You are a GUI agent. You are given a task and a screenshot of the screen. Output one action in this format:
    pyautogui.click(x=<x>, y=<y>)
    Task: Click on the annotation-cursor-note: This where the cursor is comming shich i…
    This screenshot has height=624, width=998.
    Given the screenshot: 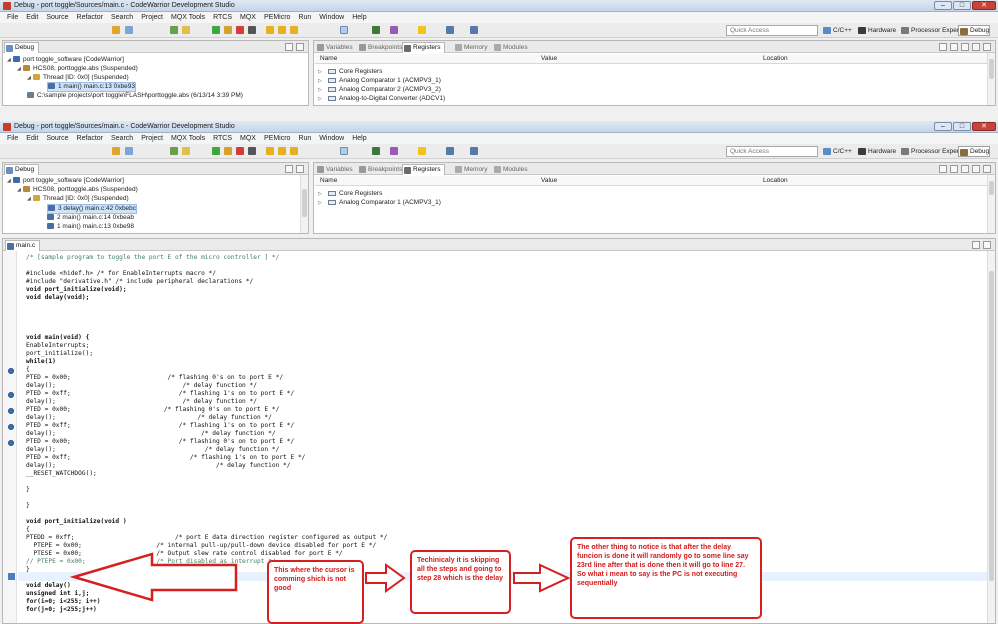 What is the action you would take?
    pyautogui.click(x=315, y=592)
    